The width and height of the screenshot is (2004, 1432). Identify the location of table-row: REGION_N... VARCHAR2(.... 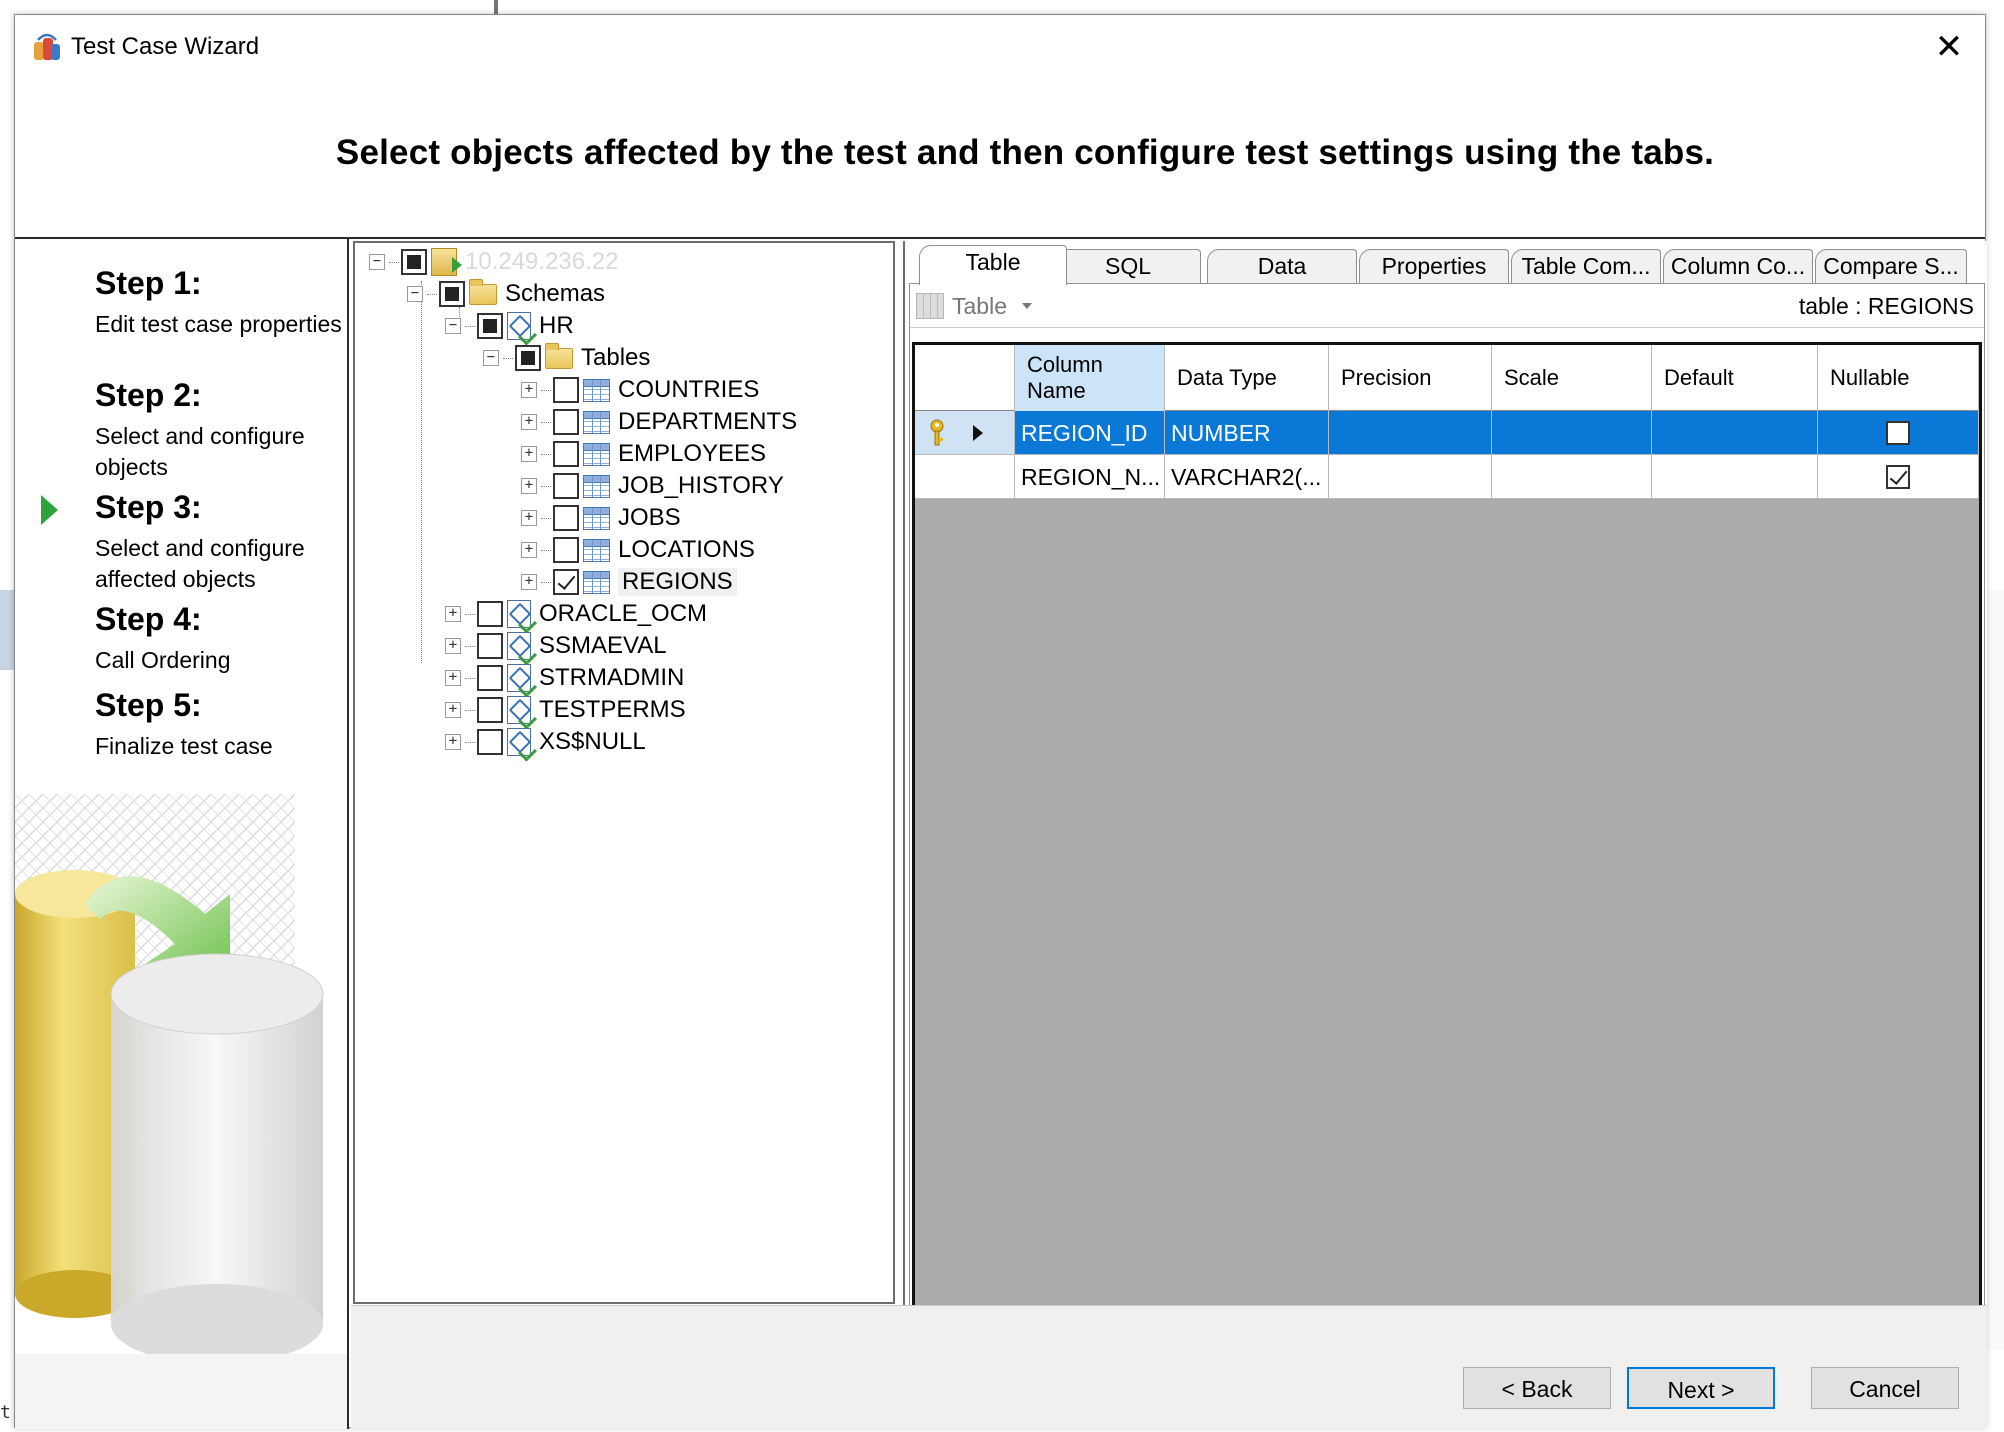
(1447, 477).